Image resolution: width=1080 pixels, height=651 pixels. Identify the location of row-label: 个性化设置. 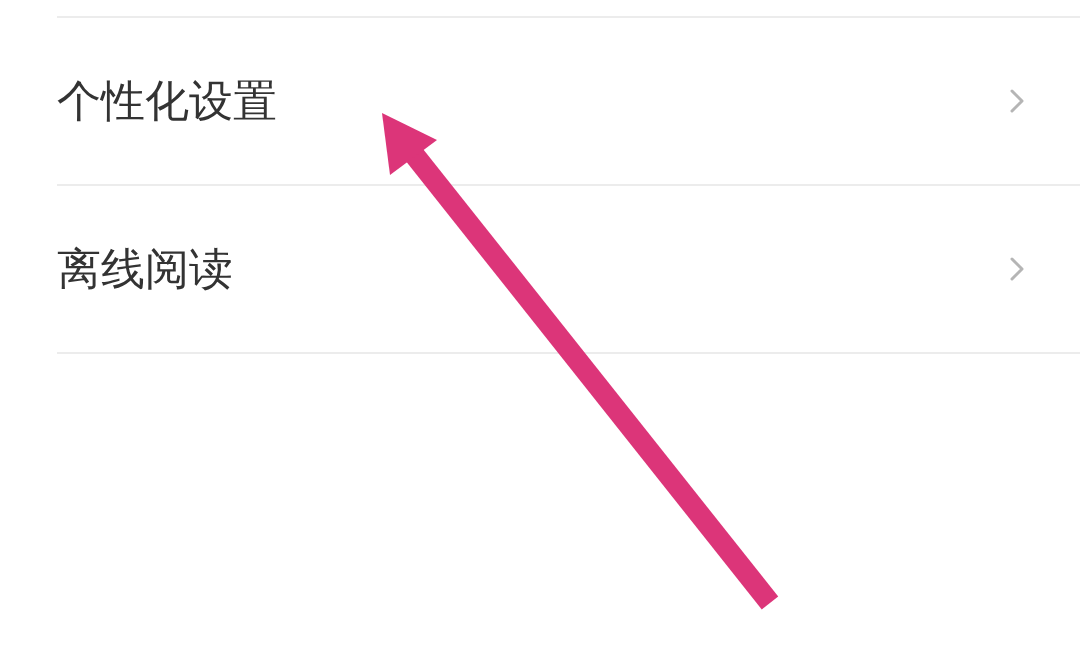
(167, 100).